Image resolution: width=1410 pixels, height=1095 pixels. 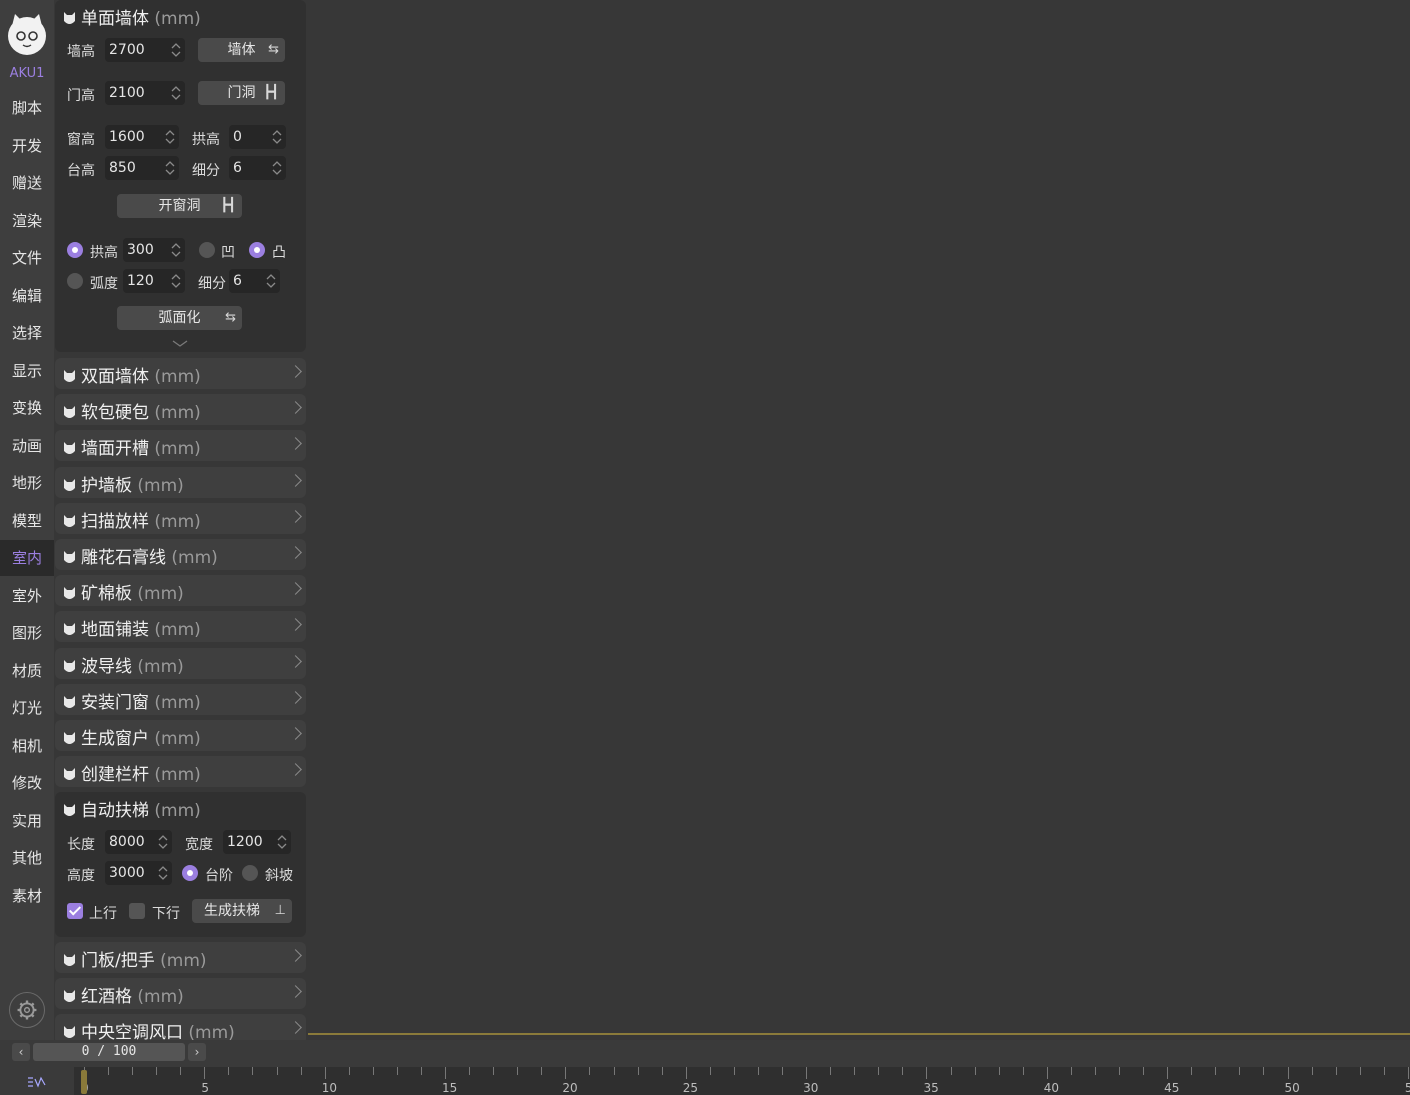 What do you see at coordinates (132, 808) in the screenshot?
I see `panel-title: 自动扶梯 (mm)` at bounding box center [132, 808].